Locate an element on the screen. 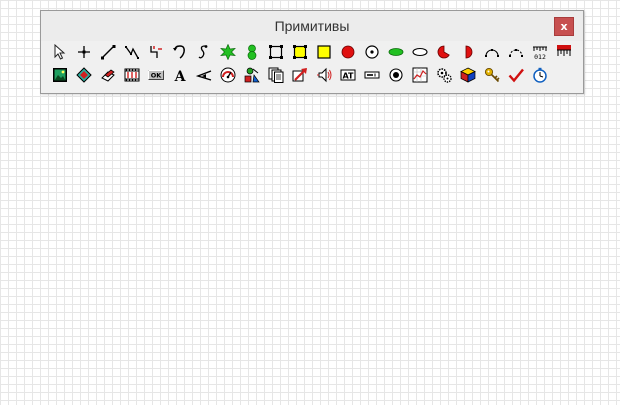 The image size is (620, 405). half-circle-icon is located at coordinates (468, 52).